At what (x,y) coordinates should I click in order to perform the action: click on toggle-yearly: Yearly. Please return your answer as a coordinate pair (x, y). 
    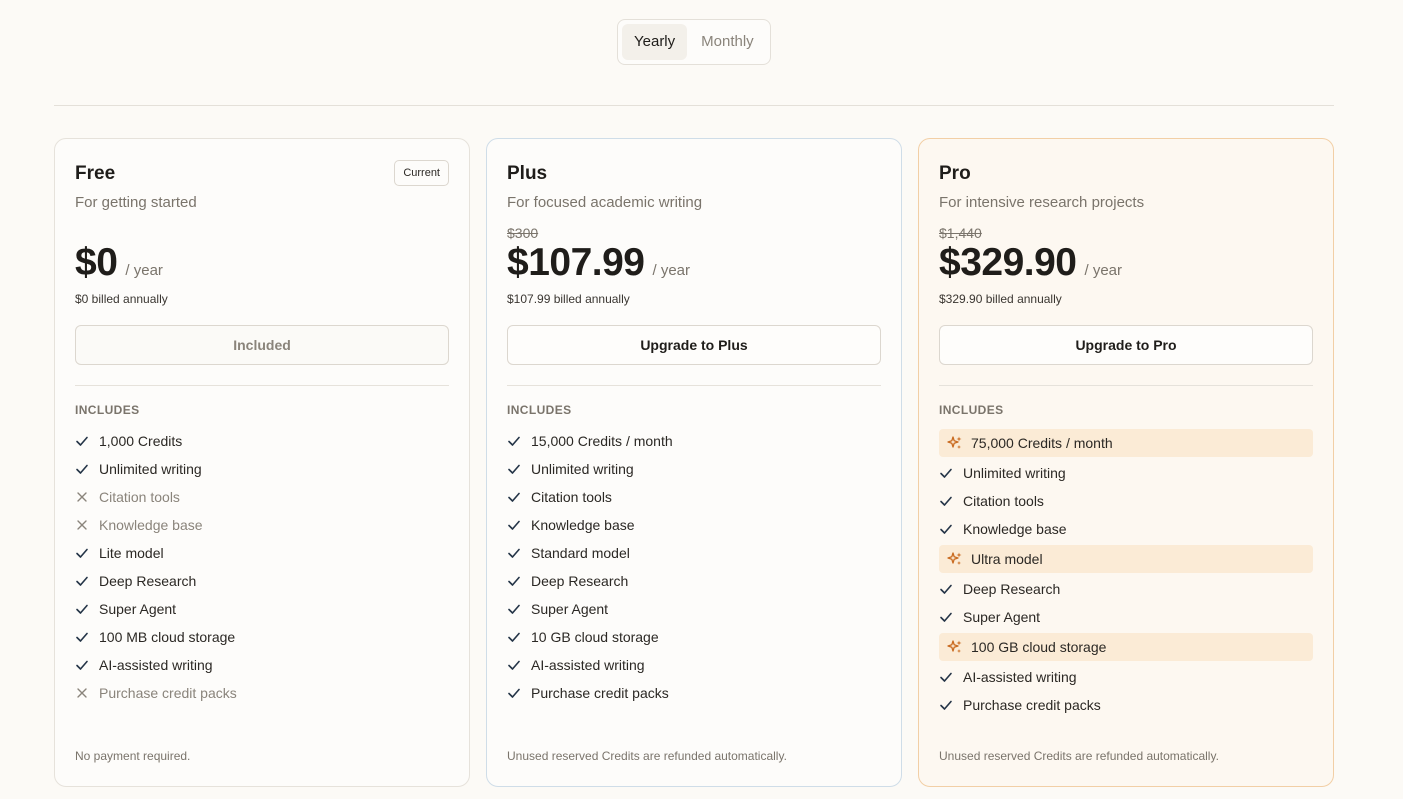
    Looking at the image, I should click on (655, 42).